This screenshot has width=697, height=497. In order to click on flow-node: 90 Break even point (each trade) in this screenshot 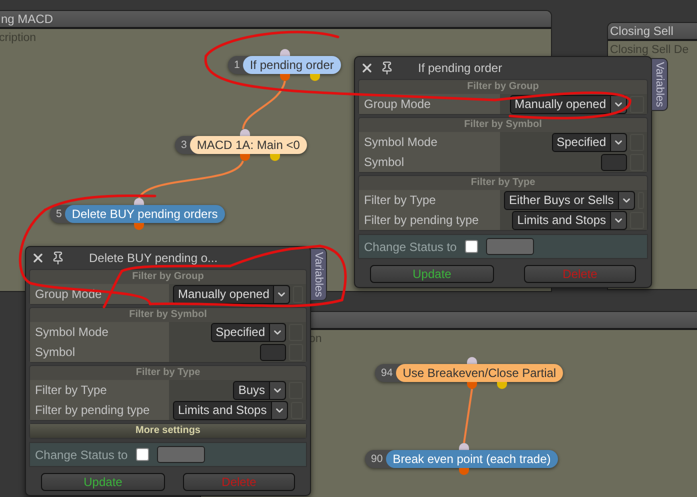, I will do `click(461, 459)`.